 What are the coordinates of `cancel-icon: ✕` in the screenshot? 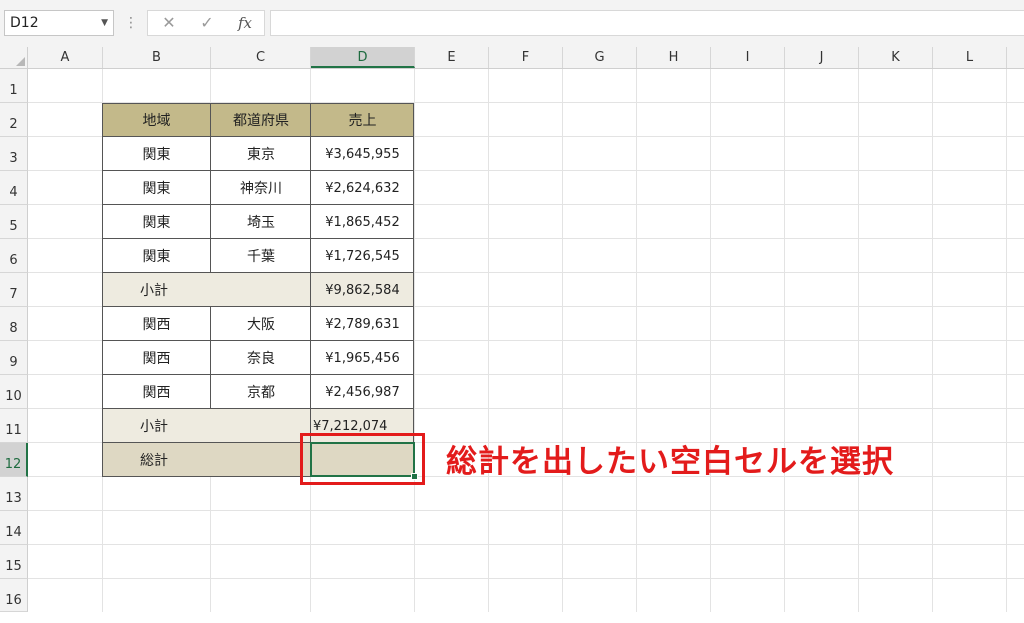 It's located at (169, 23).